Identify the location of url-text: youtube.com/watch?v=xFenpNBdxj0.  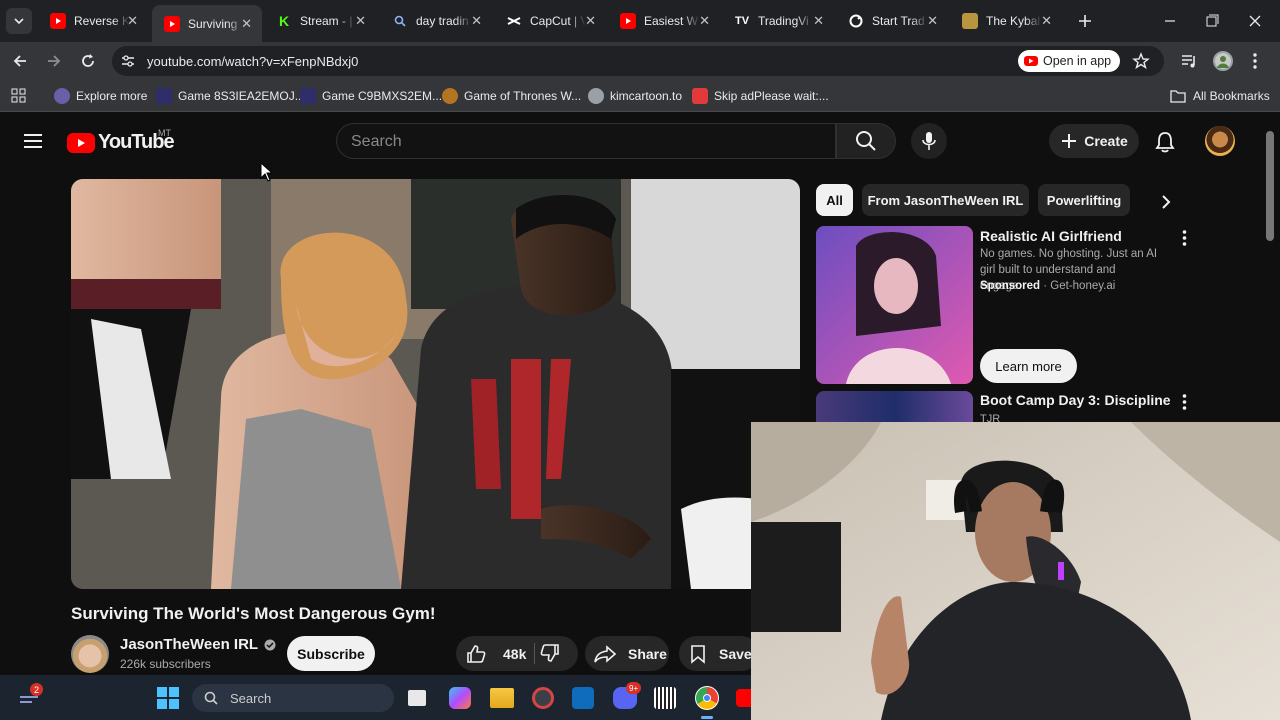
(252, 61).